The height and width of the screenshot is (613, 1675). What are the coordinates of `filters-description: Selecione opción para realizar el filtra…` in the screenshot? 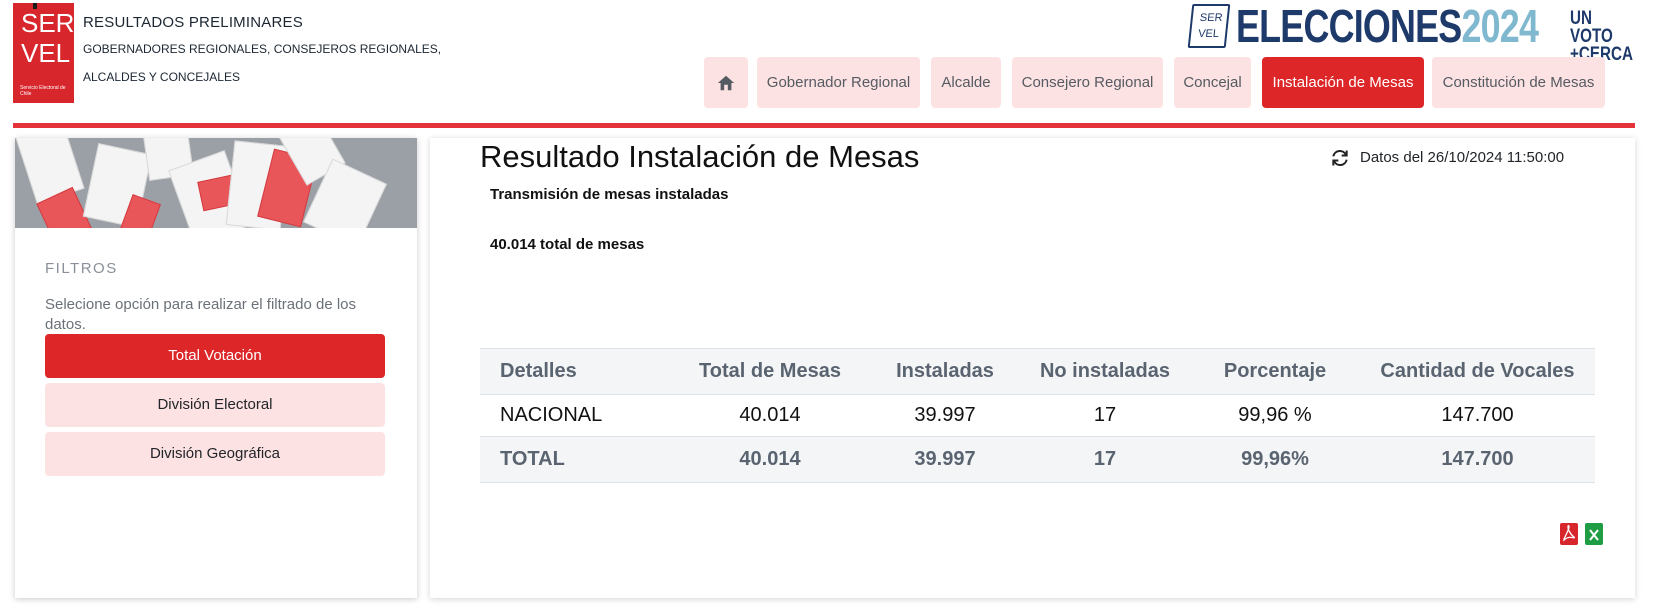 It's located at (201, 314).